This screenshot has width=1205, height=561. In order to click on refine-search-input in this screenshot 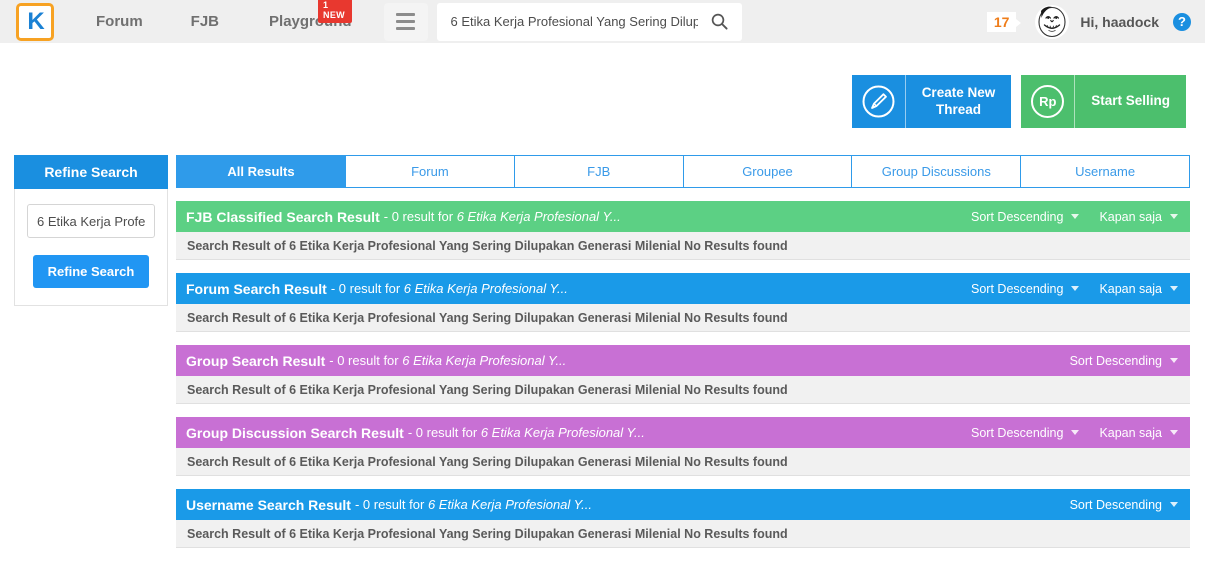, I will do `click(91, 221)`.